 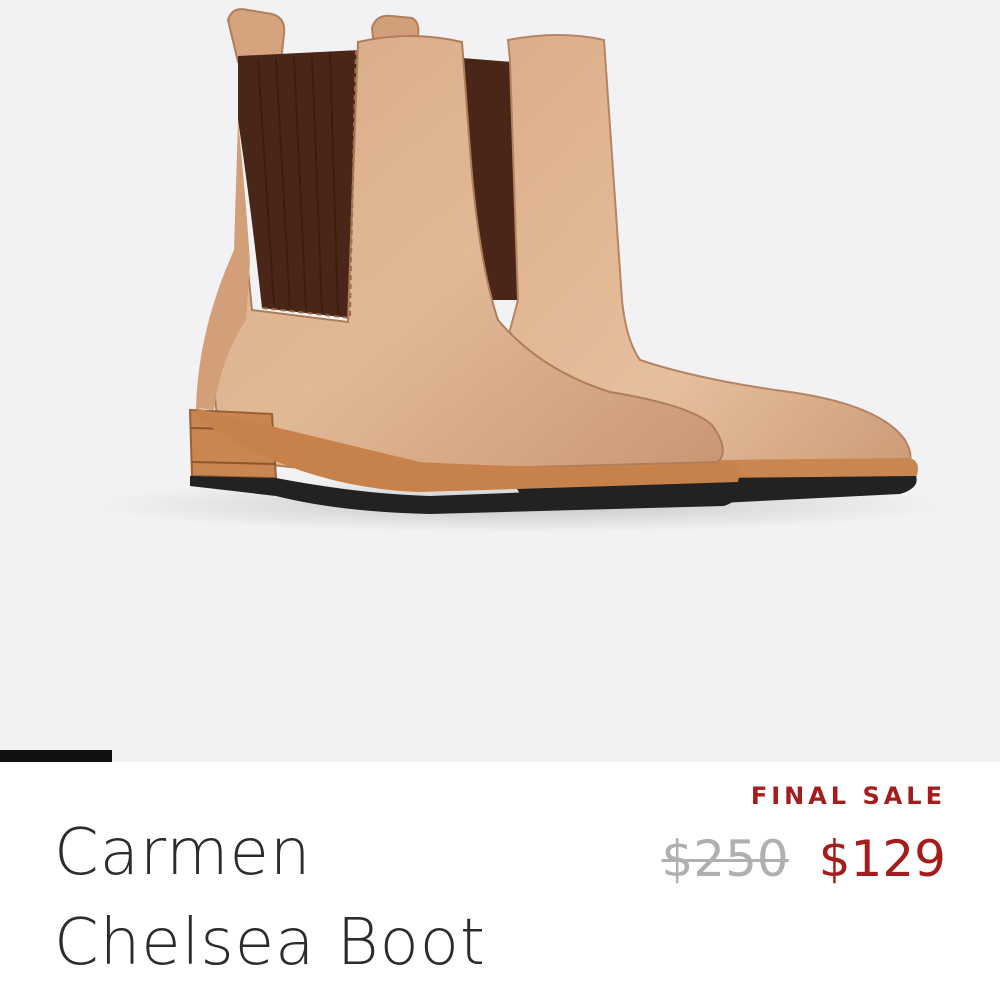 I want to click on carousel-progress-indicator, so click(x=56, y=756).